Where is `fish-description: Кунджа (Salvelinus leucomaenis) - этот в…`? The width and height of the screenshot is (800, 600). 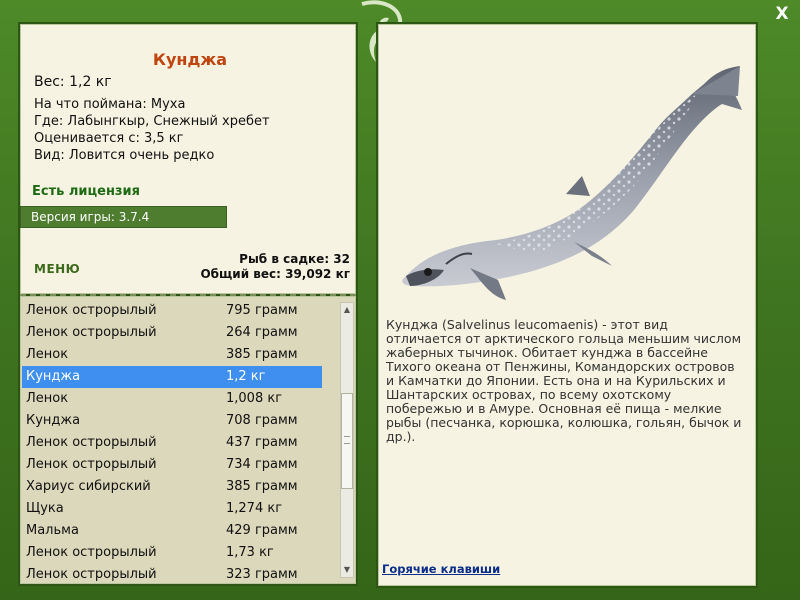
fish-description: Кунджа (Salvelinus leucomaenis) - этот в… is located at coordinates (564, 380).